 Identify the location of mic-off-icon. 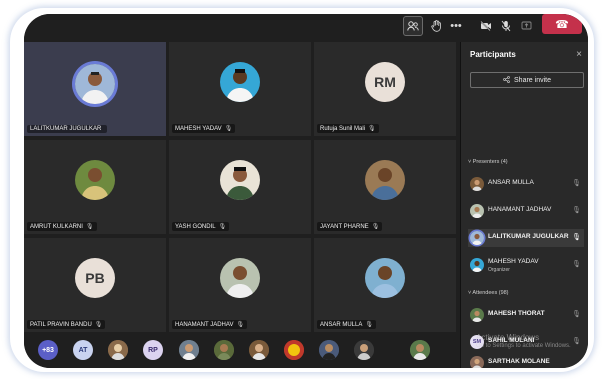
(506, 26).